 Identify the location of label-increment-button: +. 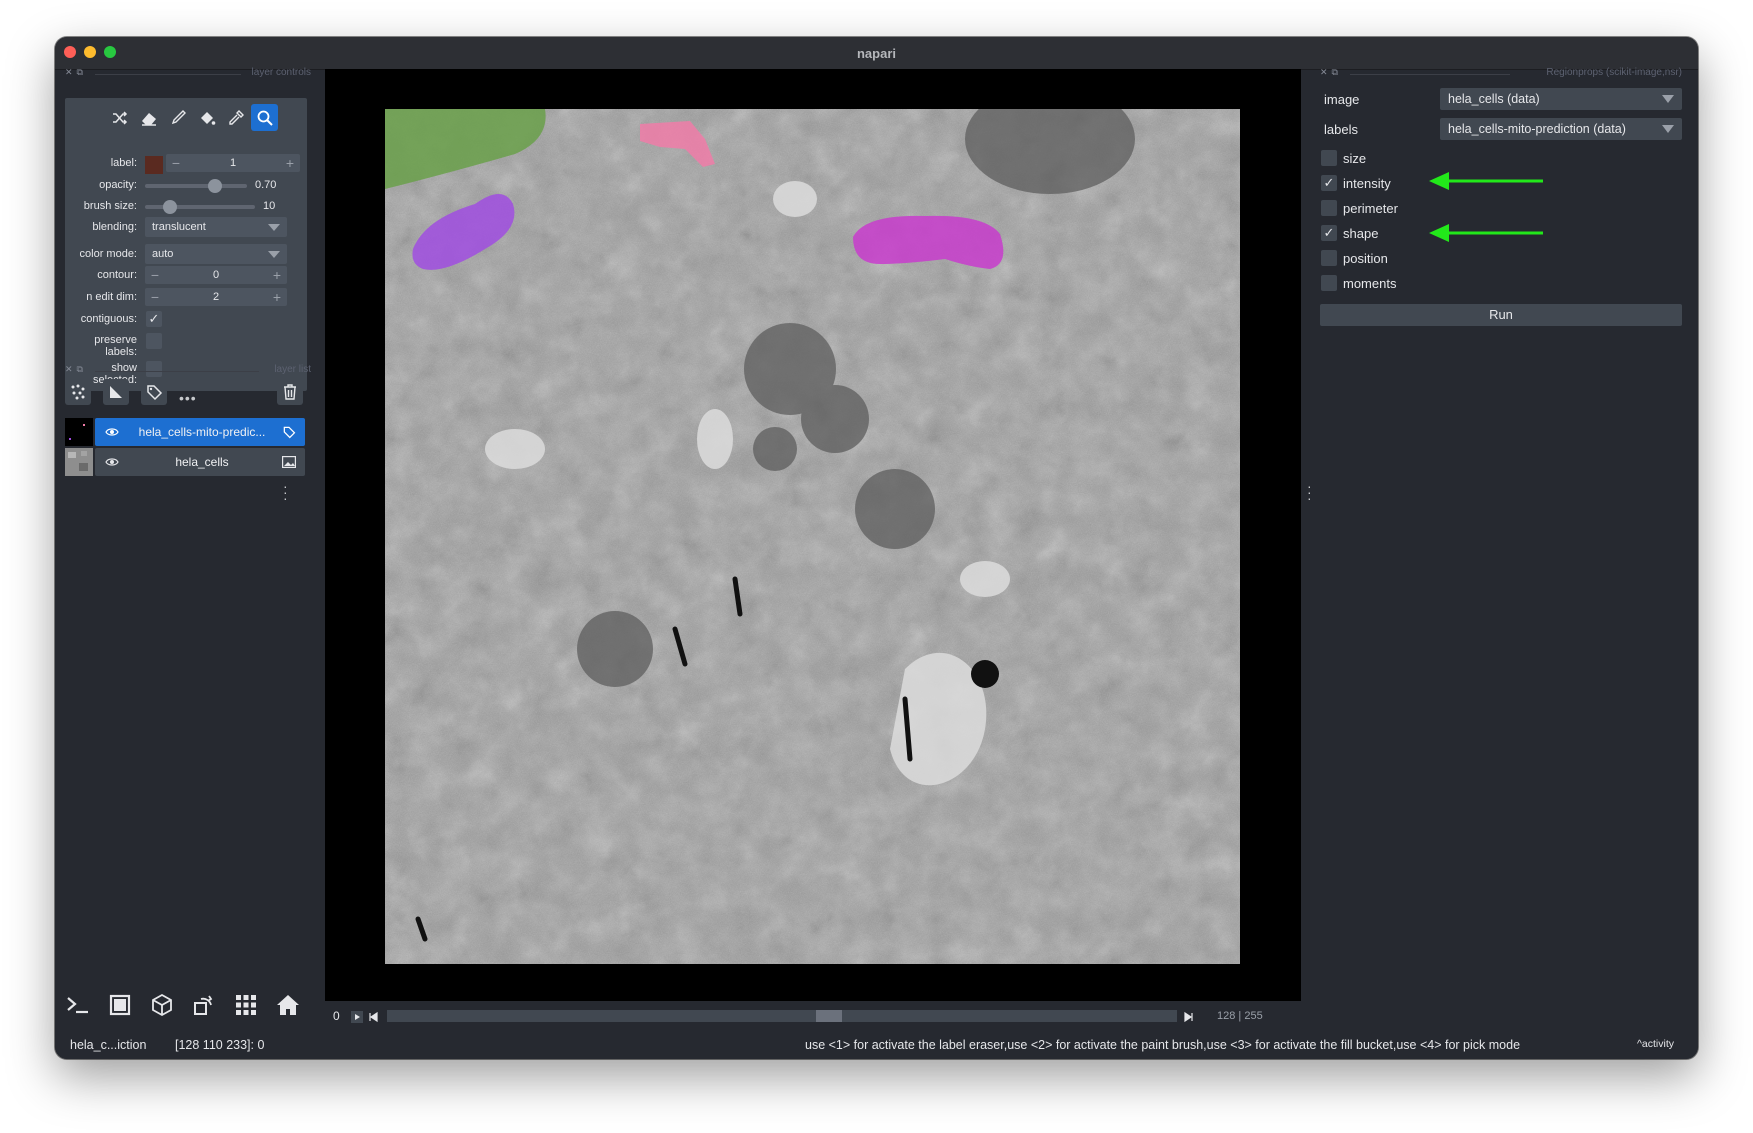
(290, 163).